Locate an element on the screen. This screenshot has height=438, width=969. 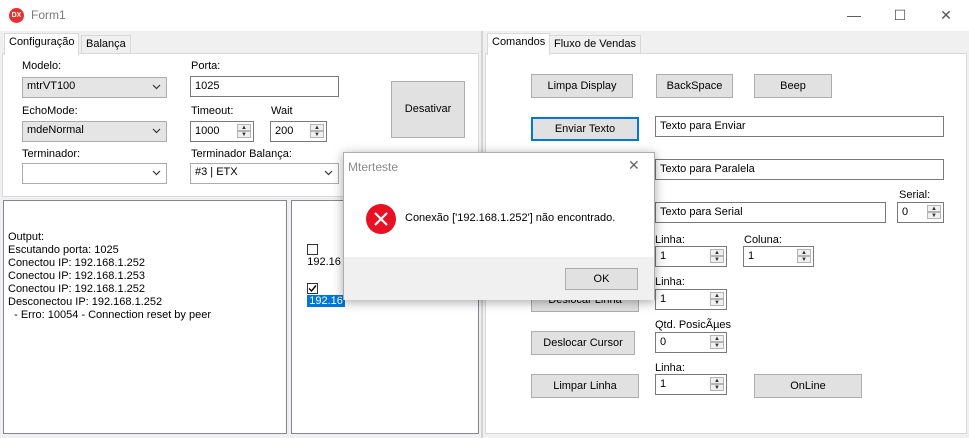
modelo-value: mtrVT100 is located at coordinates (51, 86).